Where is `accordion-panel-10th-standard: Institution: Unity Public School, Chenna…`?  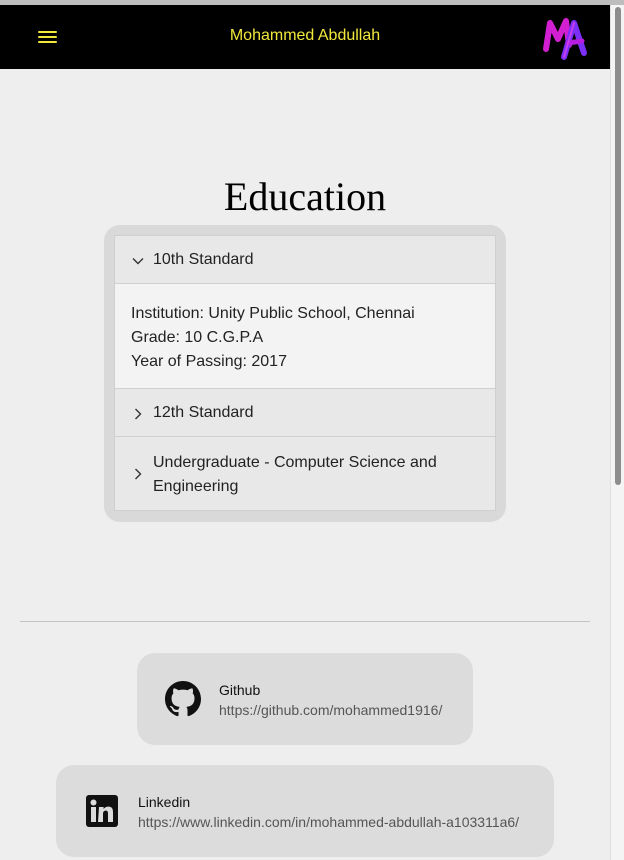 accordion-panel-10th-standard: Institution: Unity Public School, Chenna… is located at coordinates (305, 336).